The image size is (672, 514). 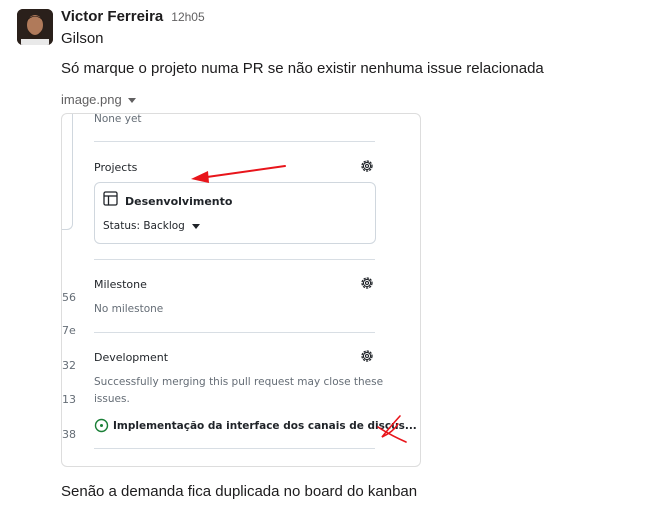 I want to click on milestone-value: No milestone, so click(x=129, y=309).